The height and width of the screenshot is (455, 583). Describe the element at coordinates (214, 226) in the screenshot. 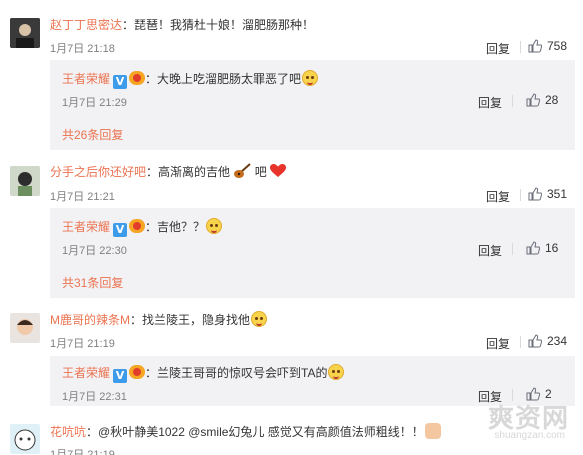

I see `cat-emoji-icon` at that location.